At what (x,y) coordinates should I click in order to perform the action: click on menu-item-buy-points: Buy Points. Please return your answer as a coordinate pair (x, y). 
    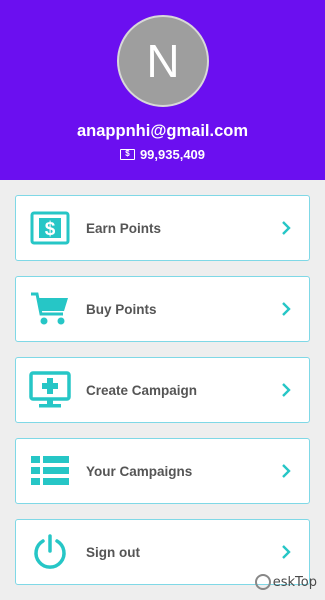
    Looking at the image, I should click on (162, 309).